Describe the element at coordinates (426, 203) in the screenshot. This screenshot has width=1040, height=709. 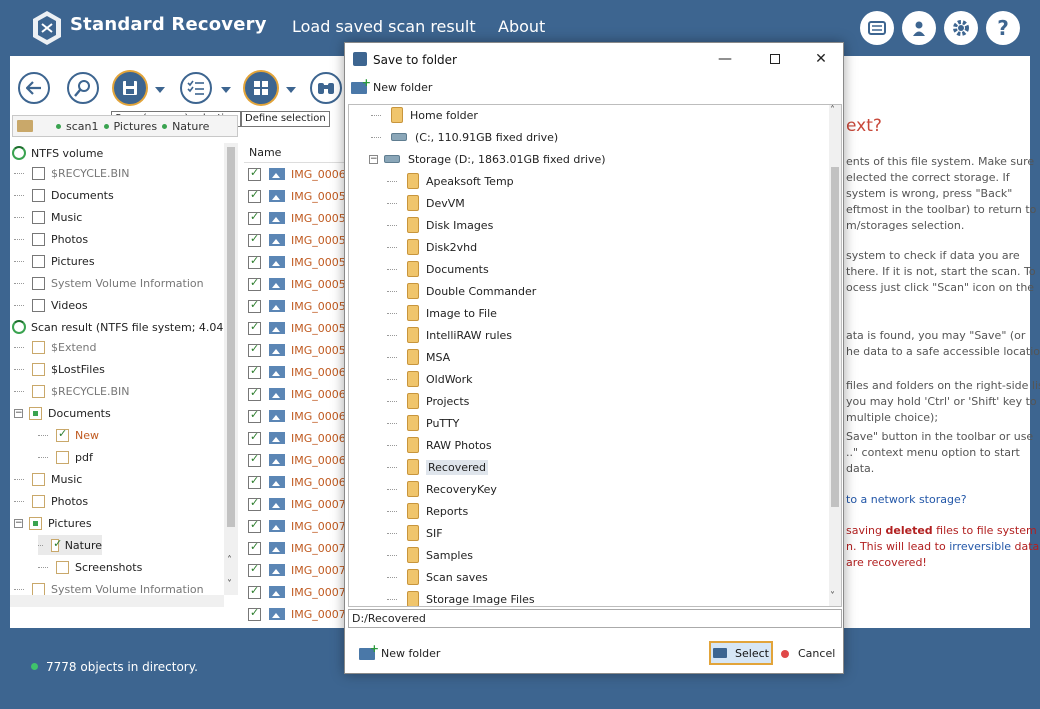
I see `tree-item-folder: DevVM` at that location.